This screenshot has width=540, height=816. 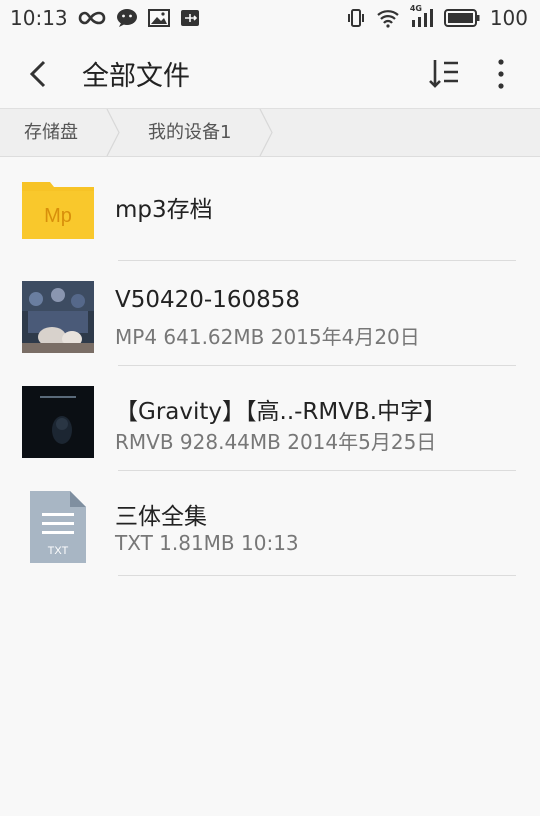 What do you see at coordinates (164, 210) in the screenshot?
I see `file-name: mp3存档` at bounding box center [164, 210].